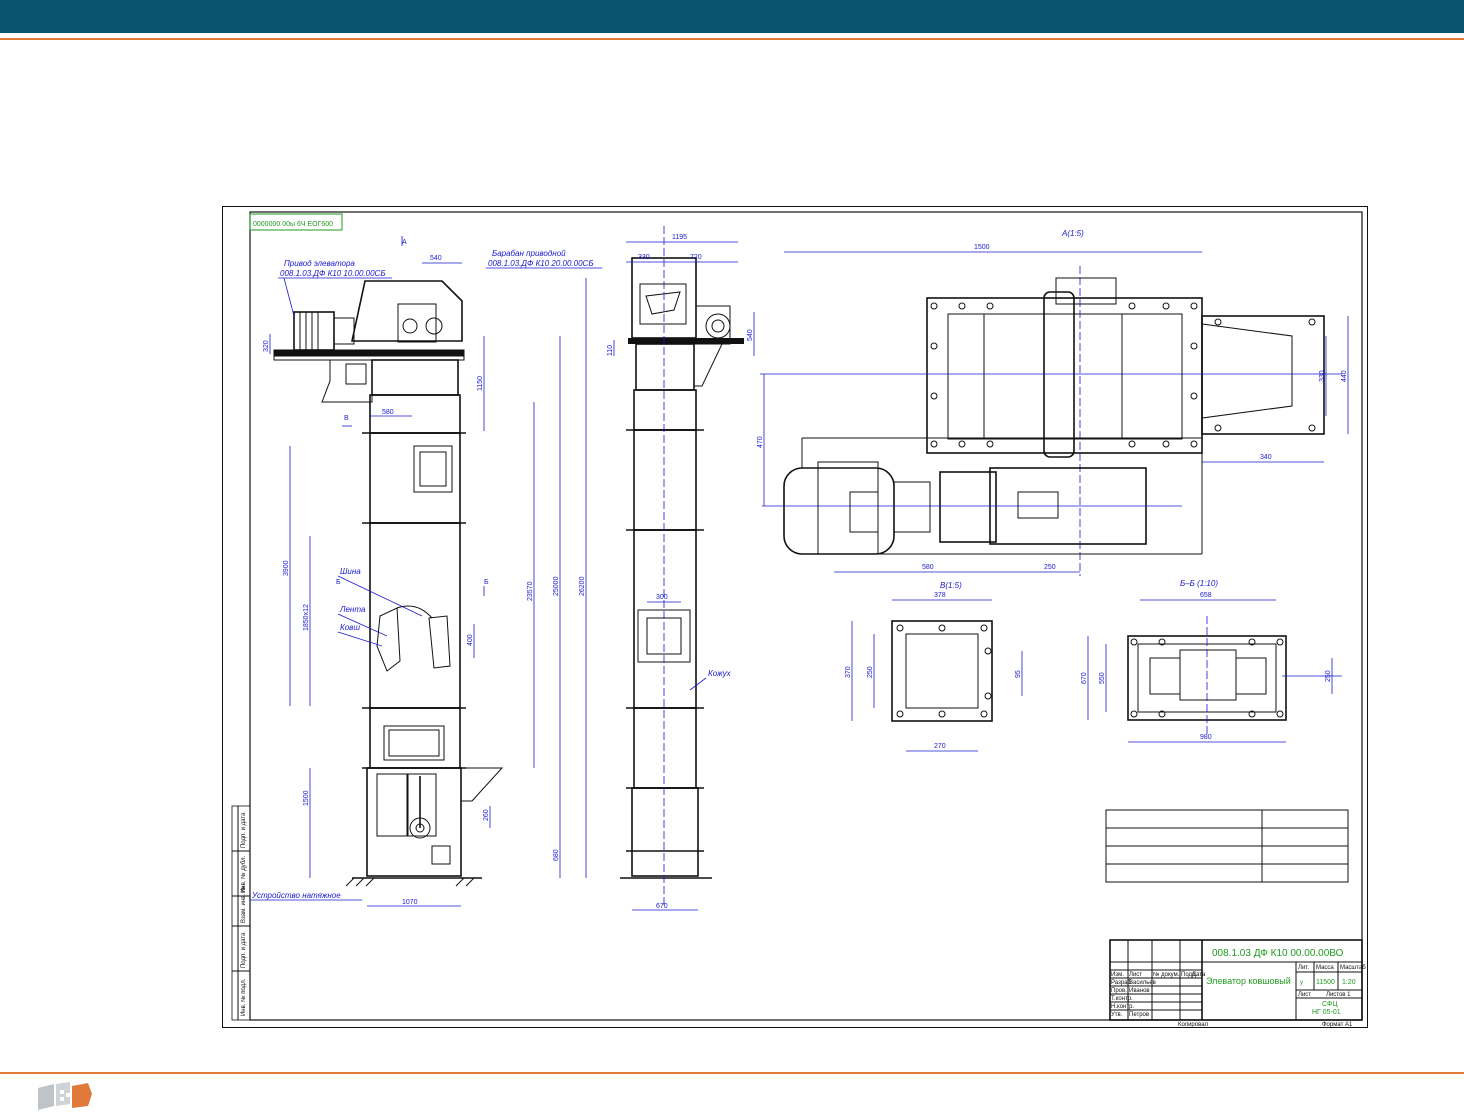 The height and width of the screenshot is (1117, 1464). Describe the element at coordinates (928, 567) in the screenshot. I see `va-dim-580: 580` at that location.